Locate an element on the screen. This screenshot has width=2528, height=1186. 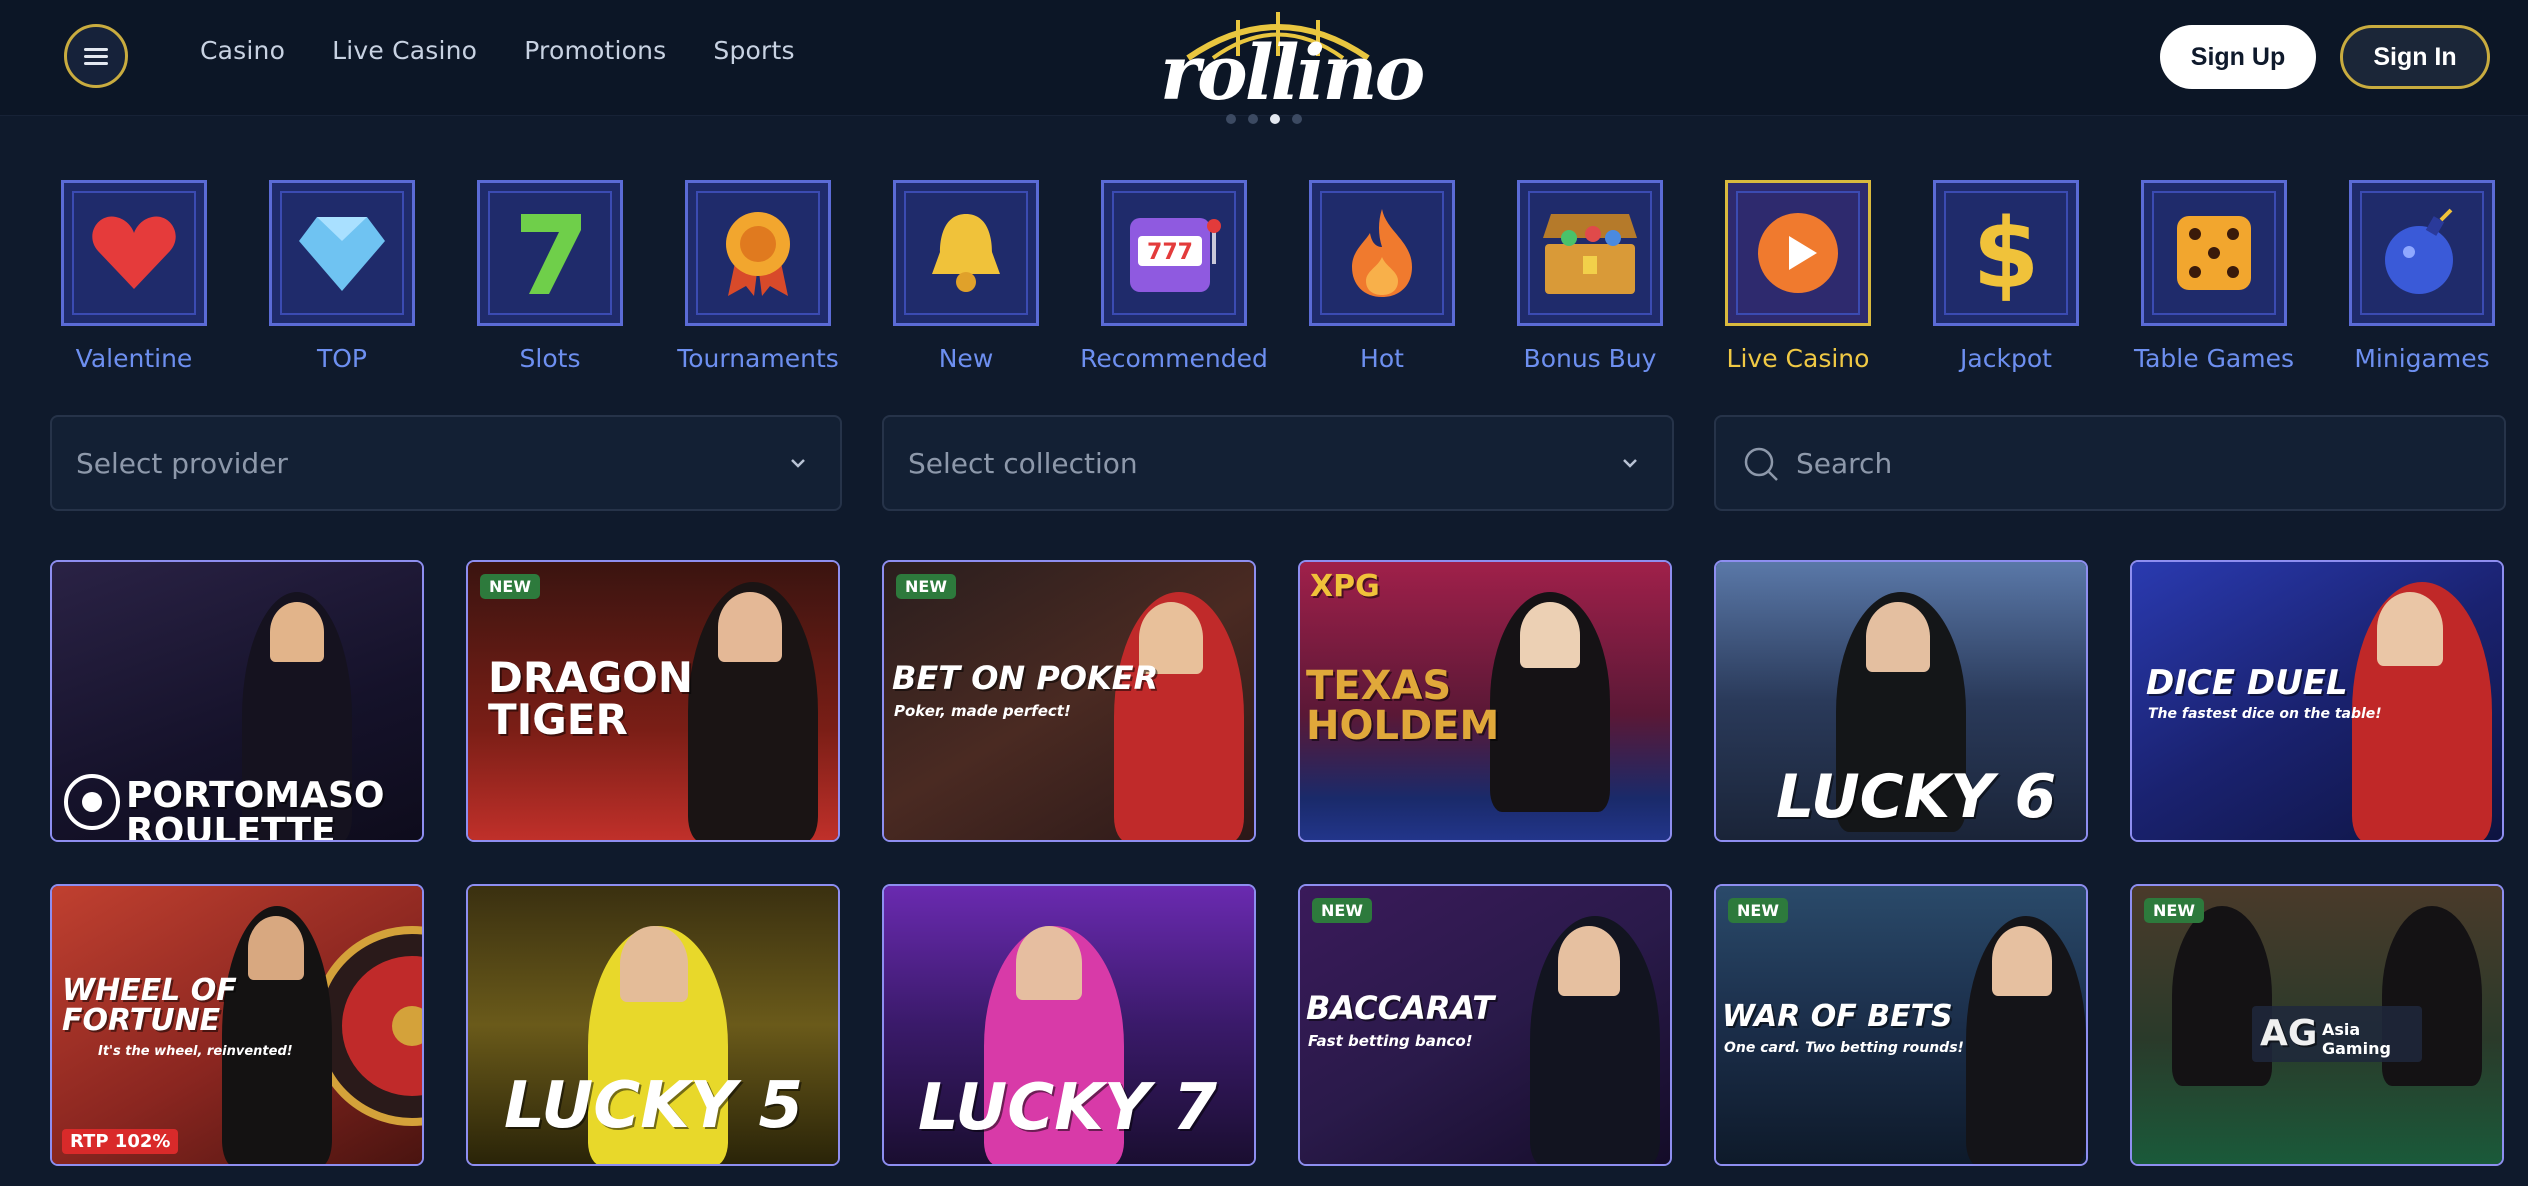
nav-promotions: Promotions is located at coordinates (595, 50).